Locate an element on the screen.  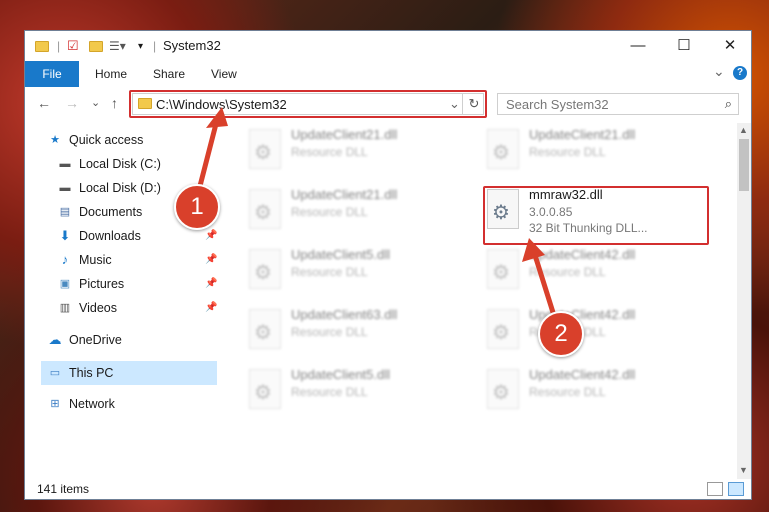
step-1-badge: 1 is located at coordinates (197, 207).